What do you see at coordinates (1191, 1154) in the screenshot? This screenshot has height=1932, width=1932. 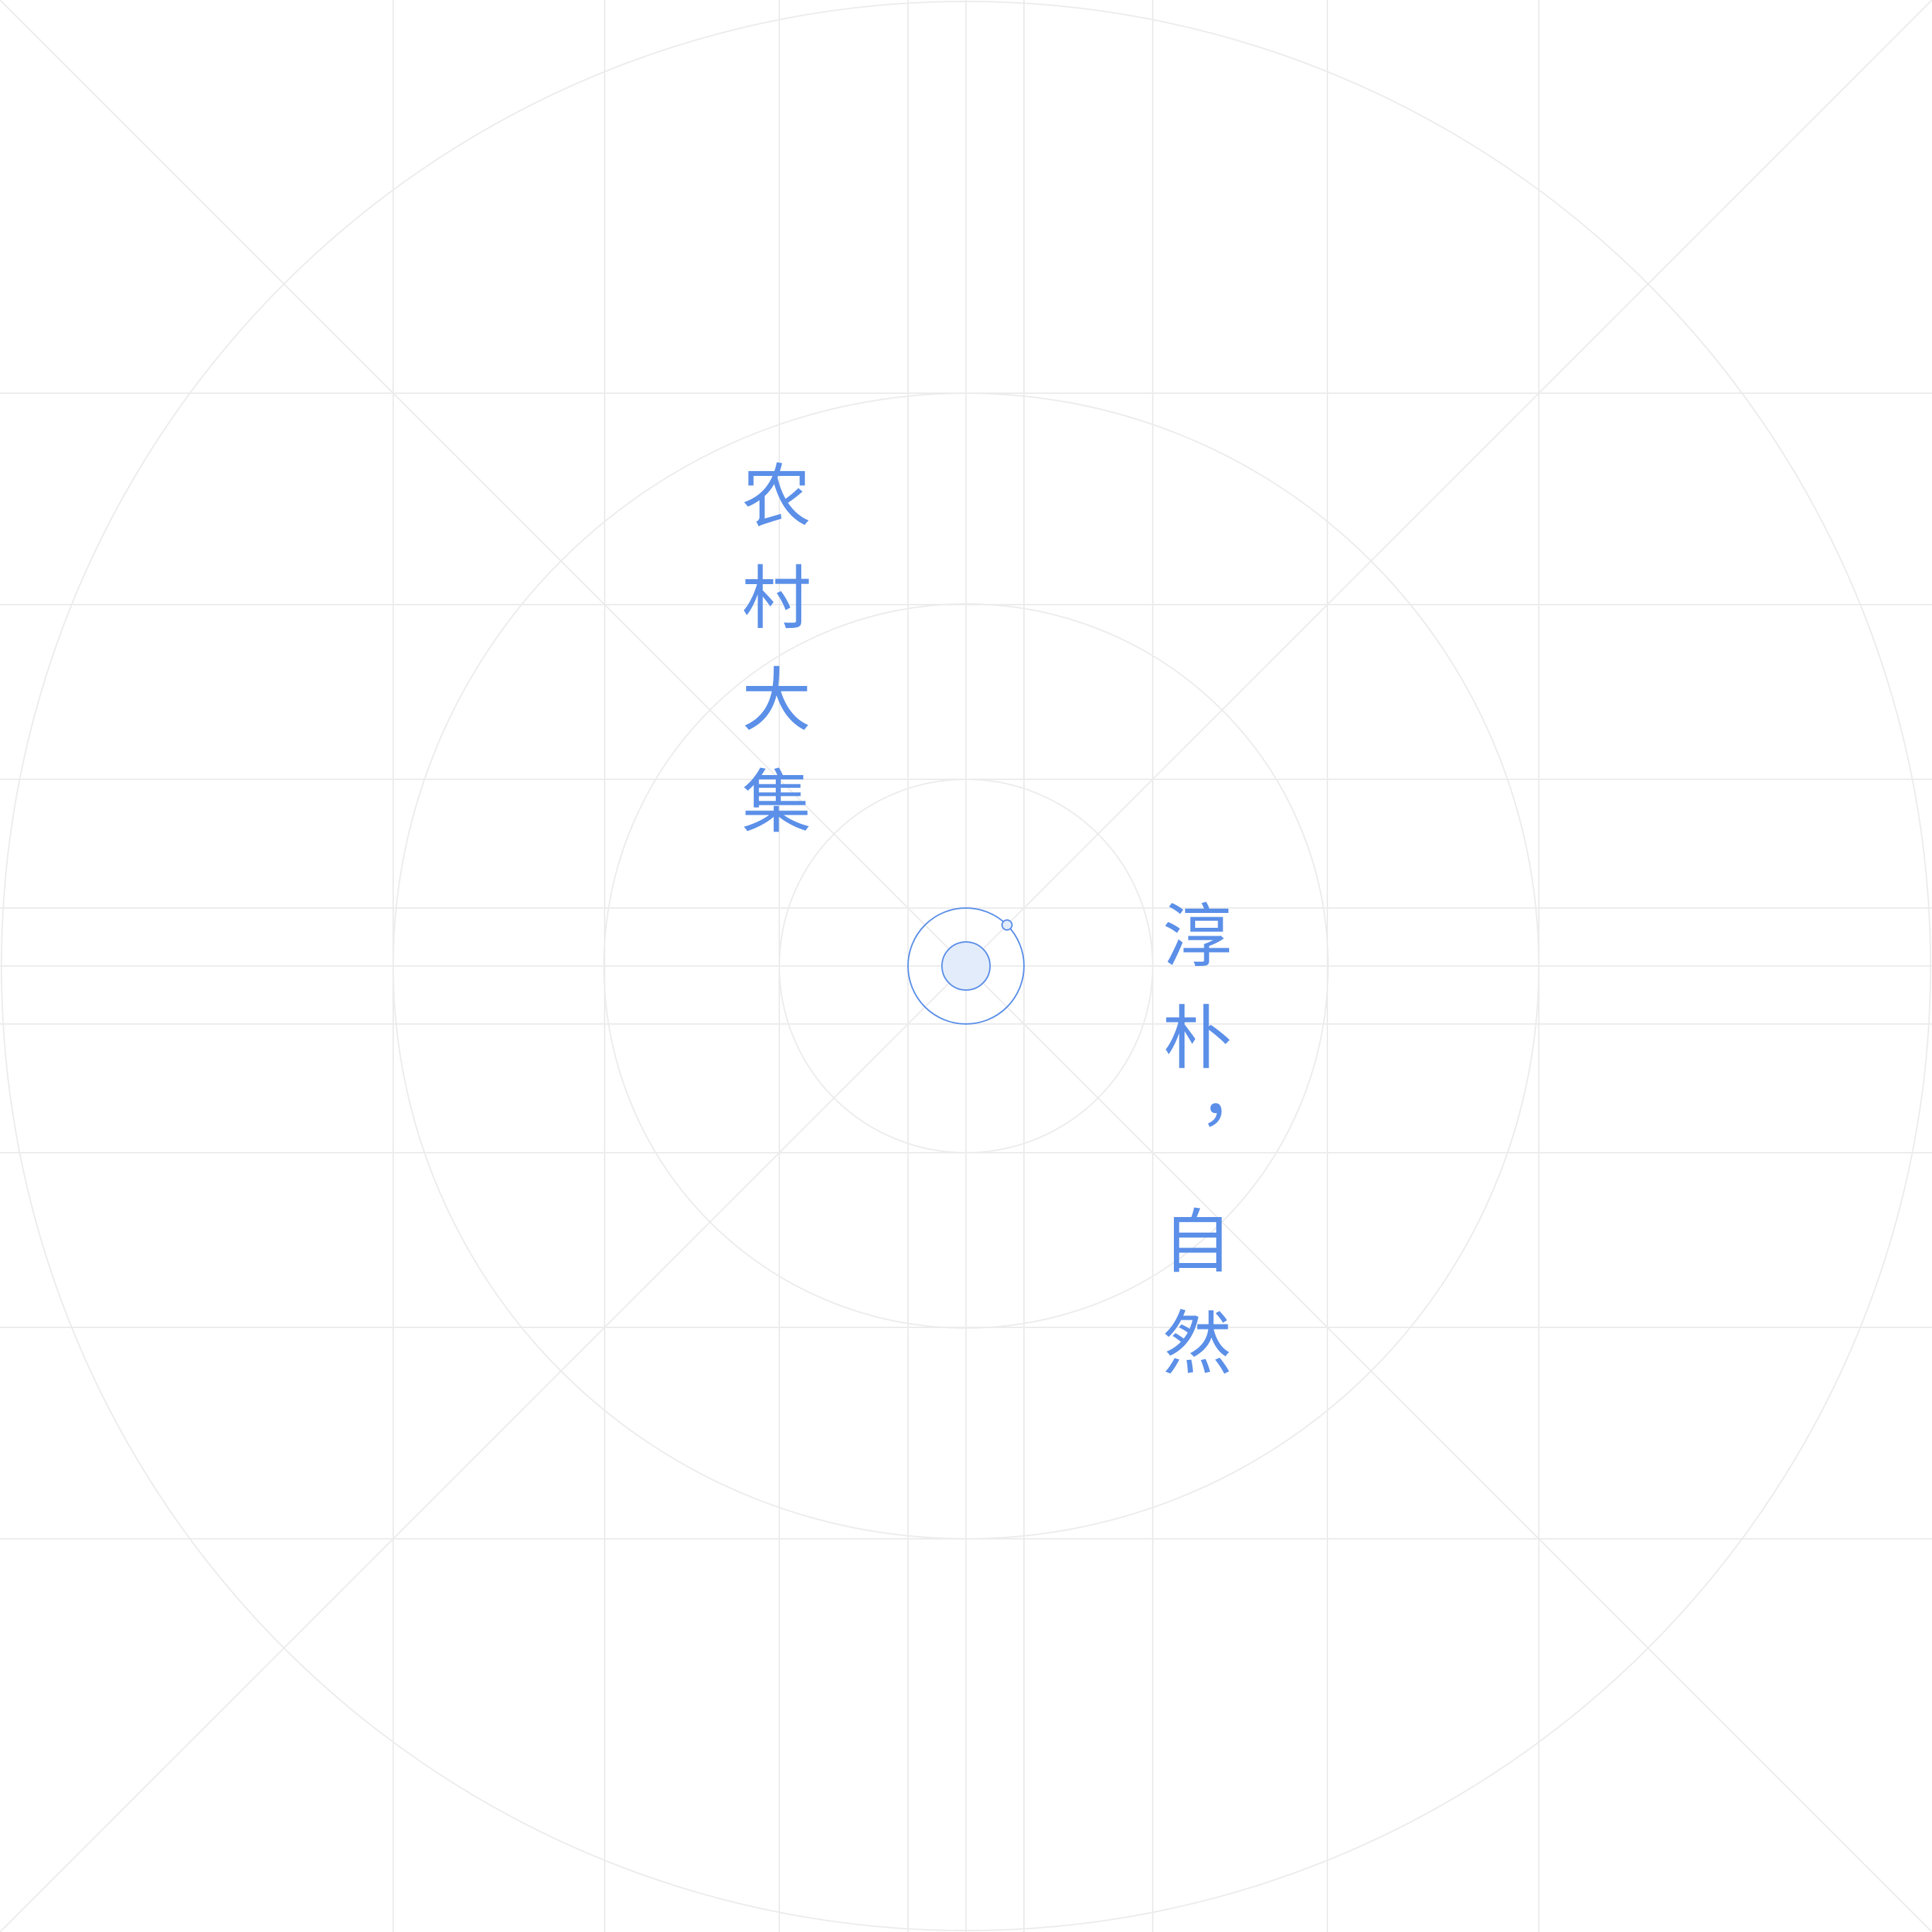 I see `vertical-title-right: 淳朴，自然` at bounding box center [1191, 1154].